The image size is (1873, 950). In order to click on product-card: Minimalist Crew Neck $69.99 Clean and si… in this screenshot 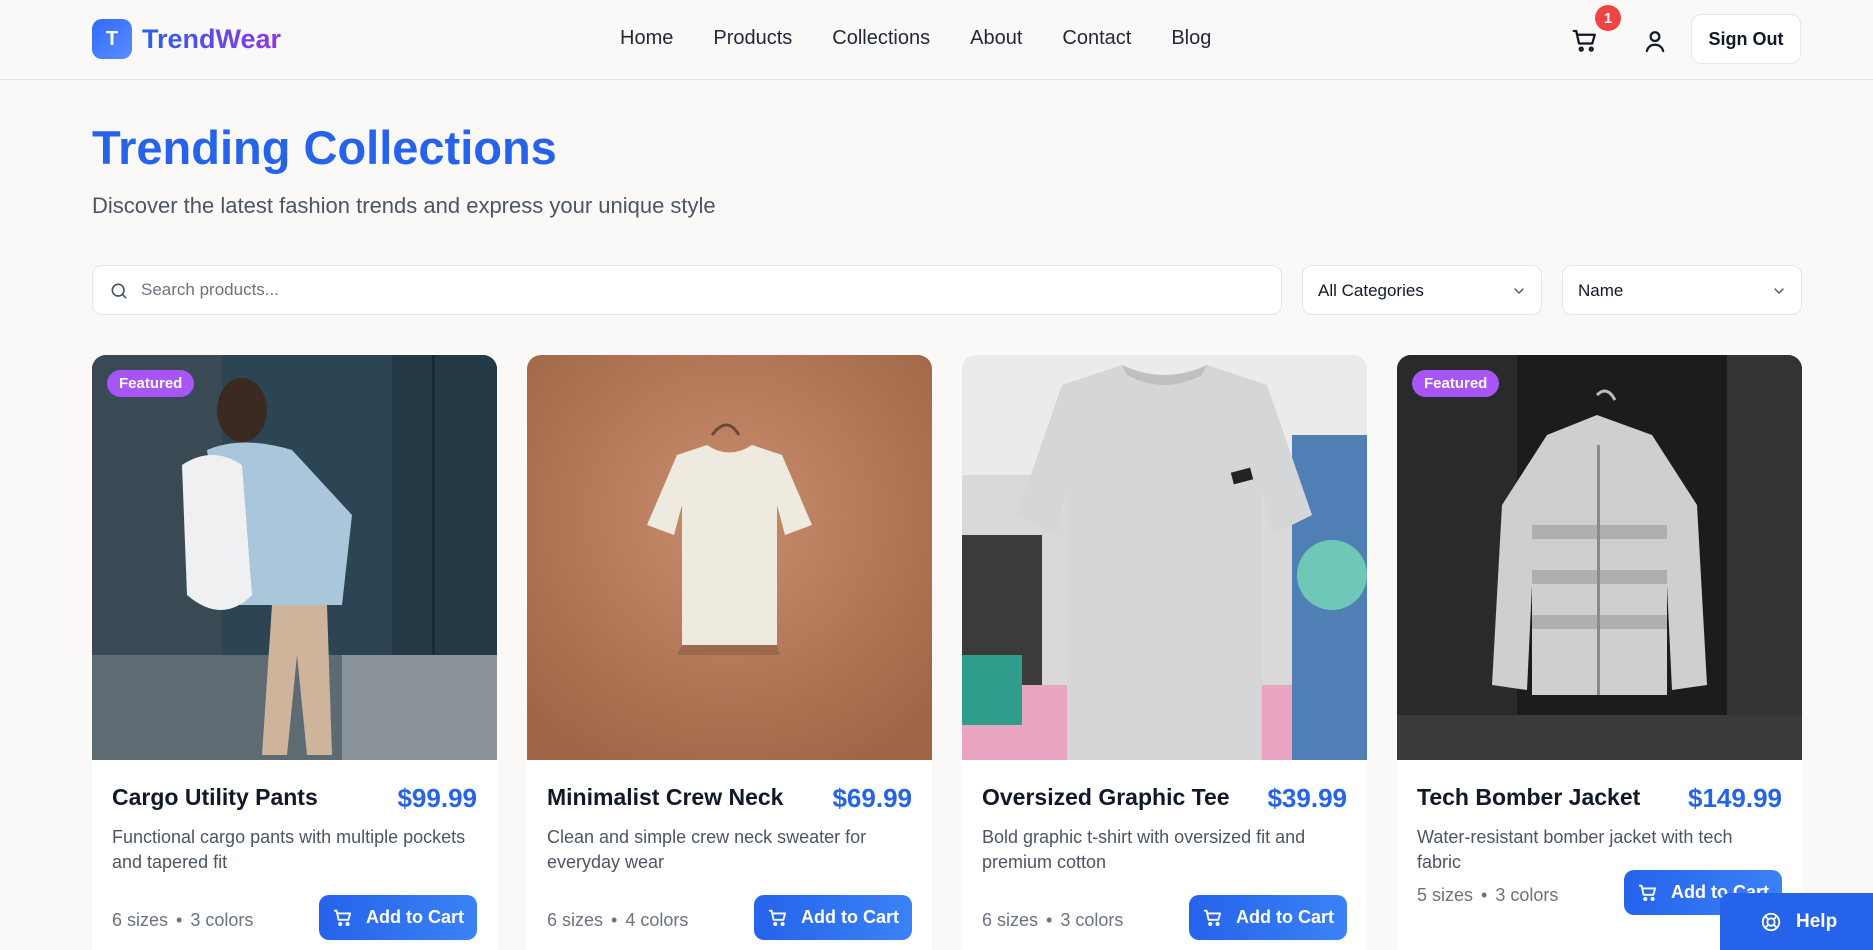, I will do `click(729, 652)`.